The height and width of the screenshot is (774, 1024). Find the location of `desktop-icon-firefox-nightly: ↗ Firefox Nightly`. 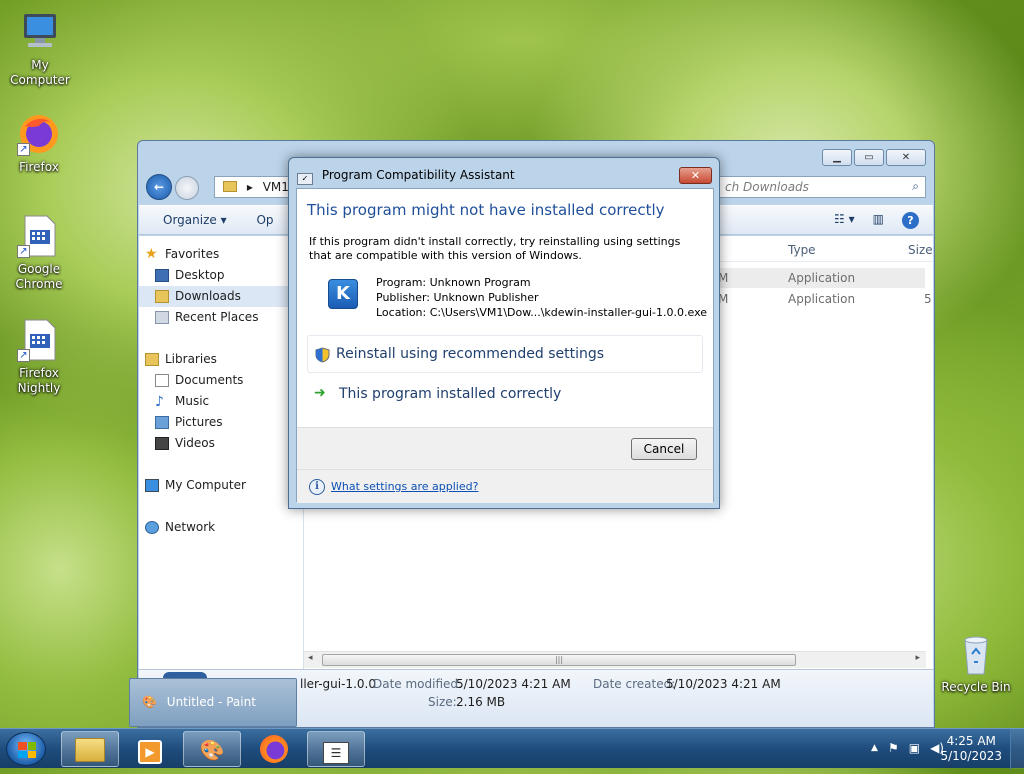

desktop-icon-firefox-nightly: ↗ Firefox Nightly is located at coordinates (39, 357).